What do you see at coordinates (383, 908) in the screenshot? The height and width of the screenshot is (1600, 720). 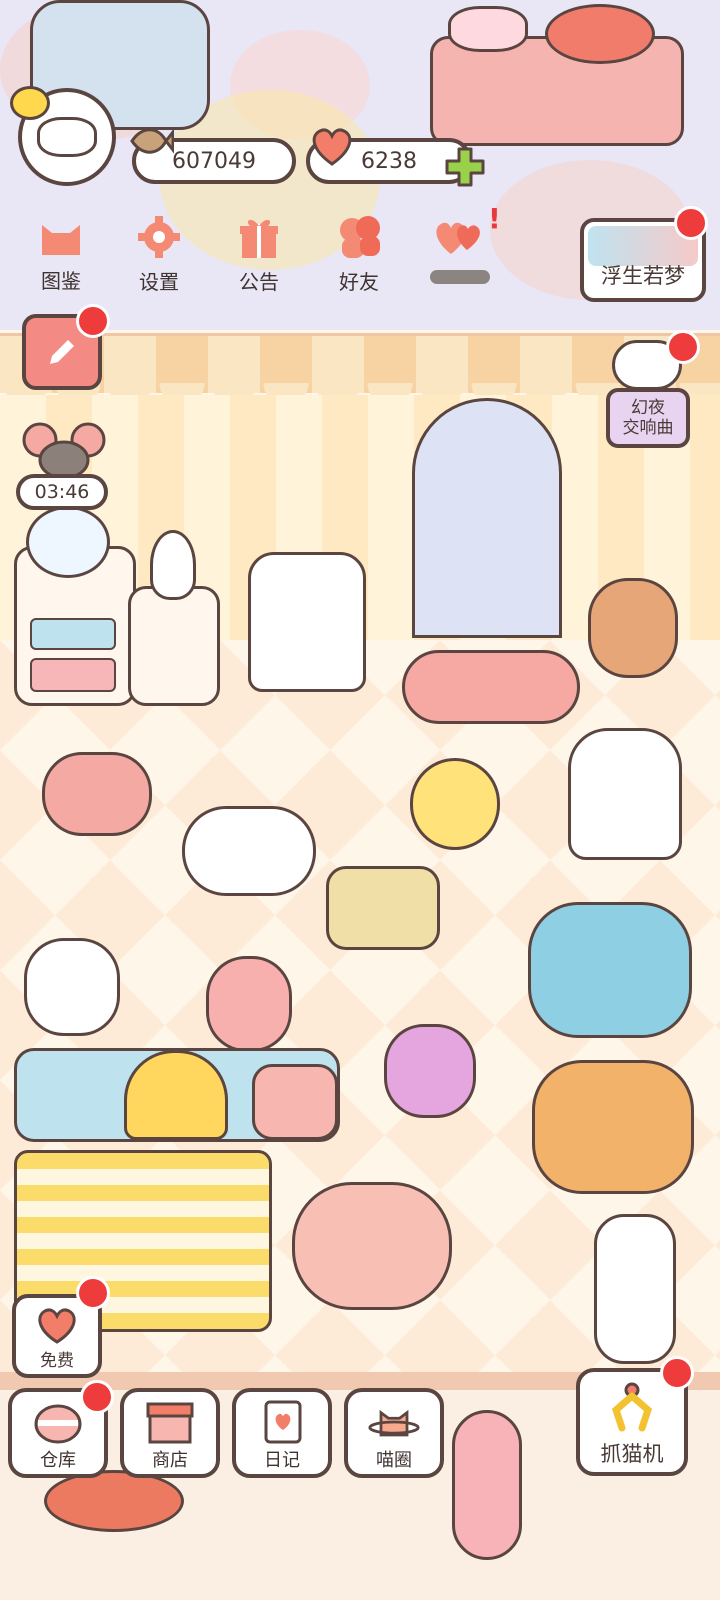 I see `toy-blocks` at bounding box center [383, 908].